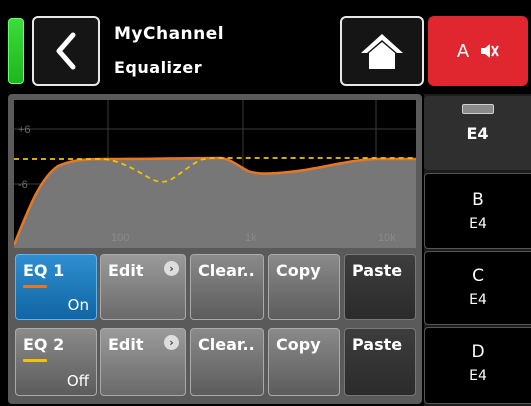 Image resolution: width=531 pixels, height=406 pixels. I want to click on eq1-paste-button: Paste, so click(380, 287).